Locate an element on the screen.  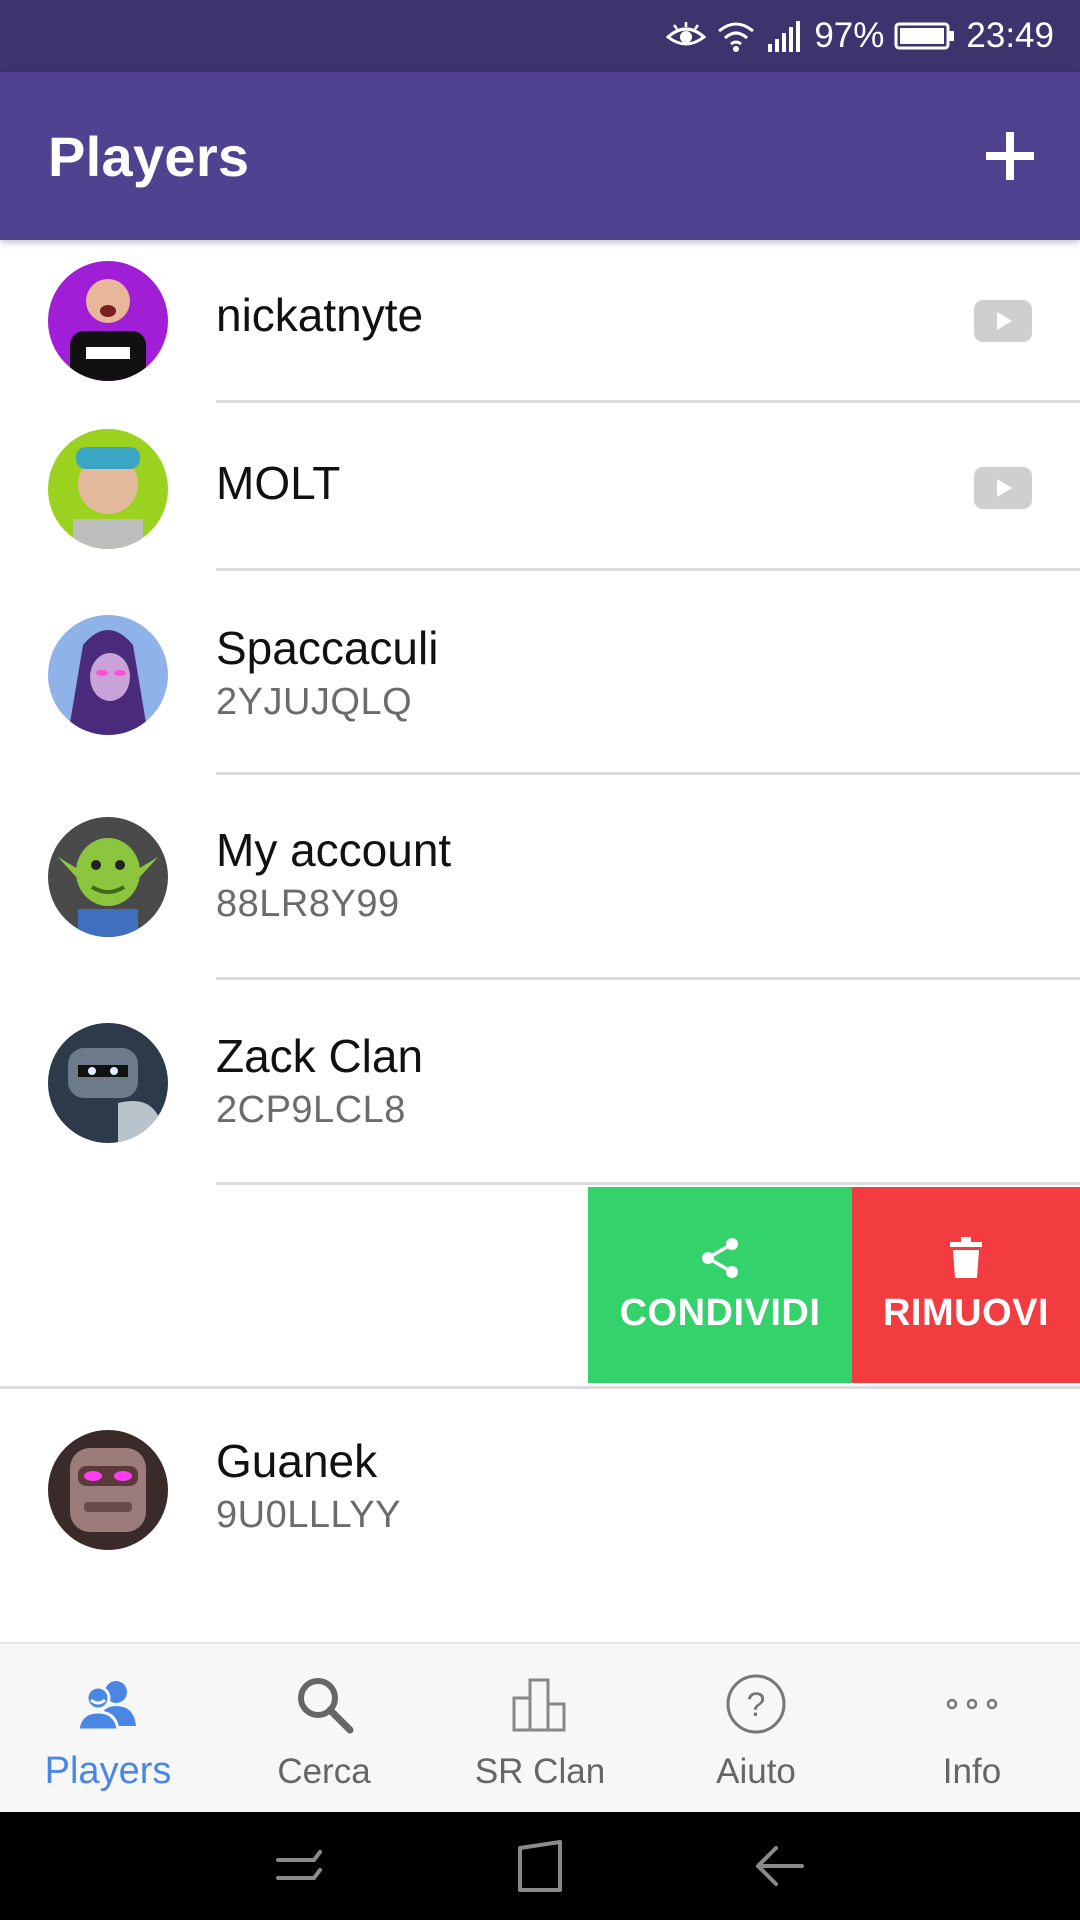
player-tag: 2CP9LCL8 is located at coordinates (311, 1110).